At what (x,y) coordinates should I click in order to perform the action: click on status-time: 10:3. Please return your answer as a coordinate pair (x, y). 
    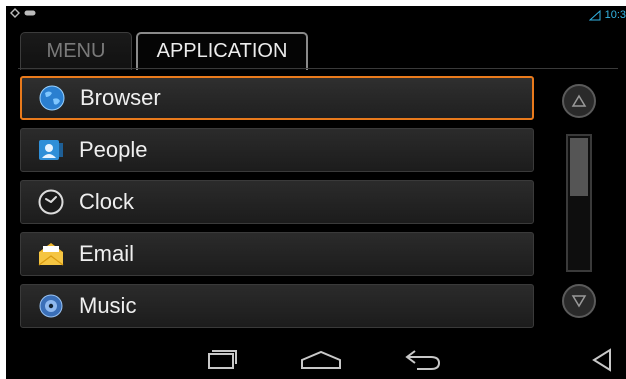
    Looking at the image, I should click on (615, 15).